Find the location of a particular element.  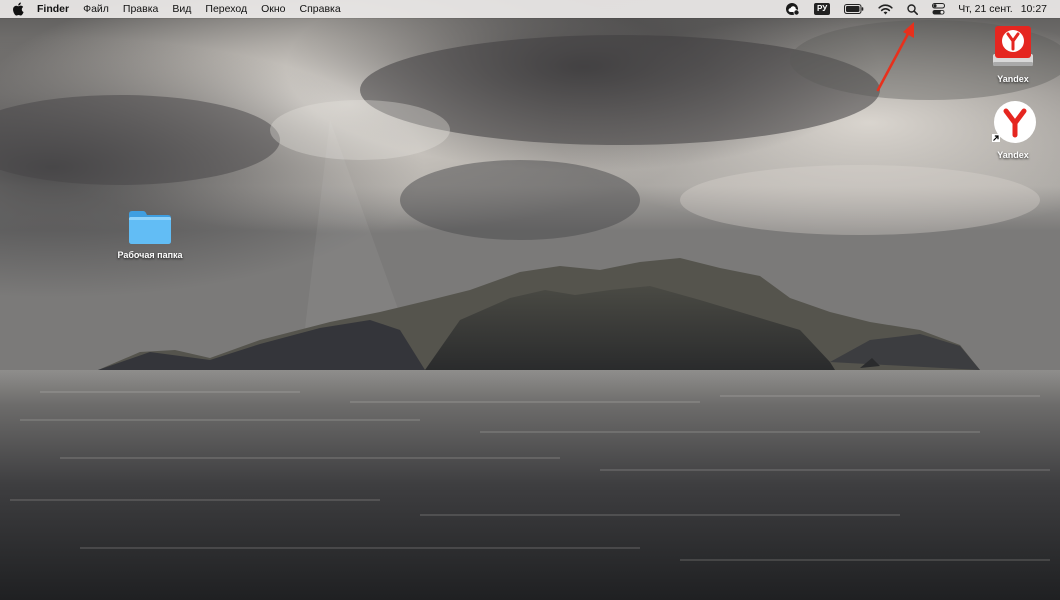

control-center-icon is located at coordinates (939, 9).